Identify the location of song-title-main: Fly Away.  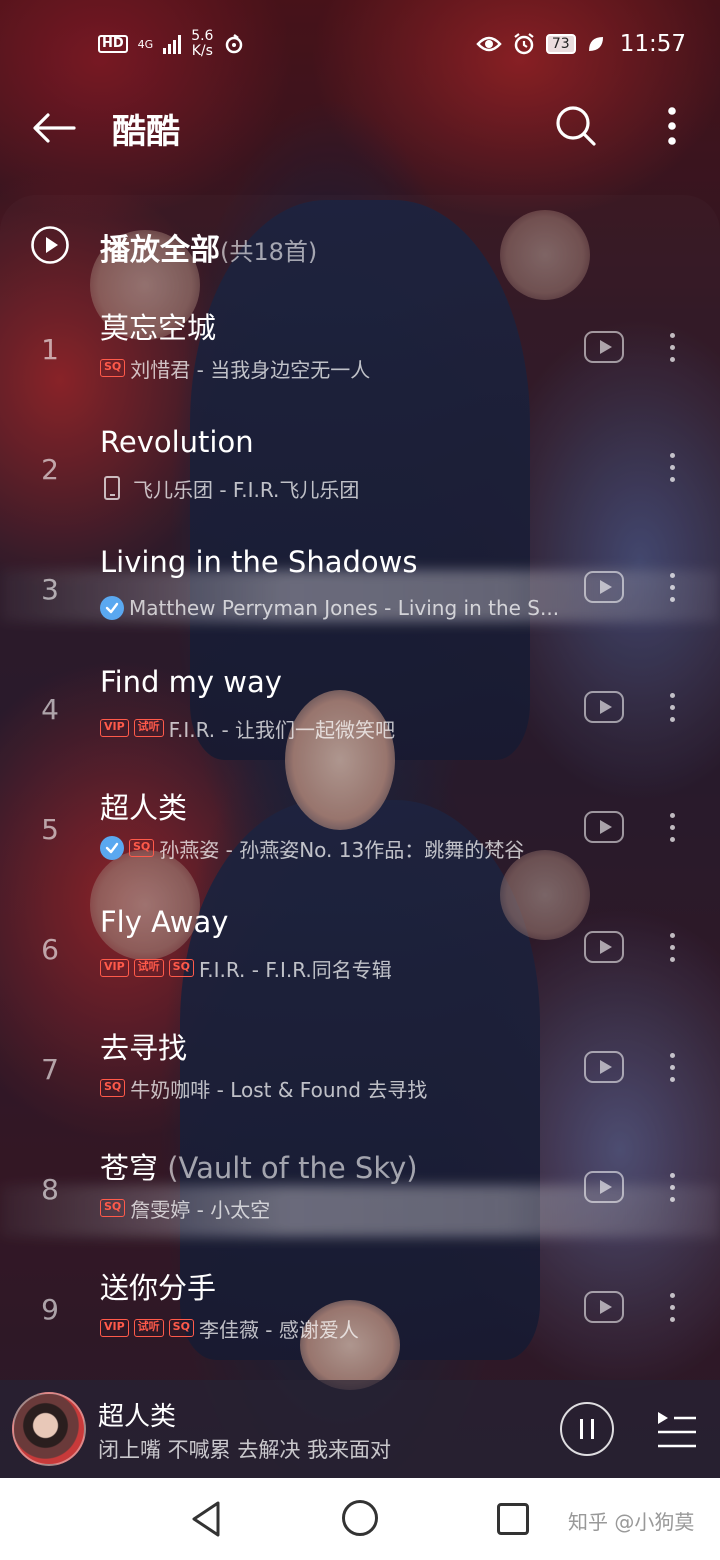
(164, 922).